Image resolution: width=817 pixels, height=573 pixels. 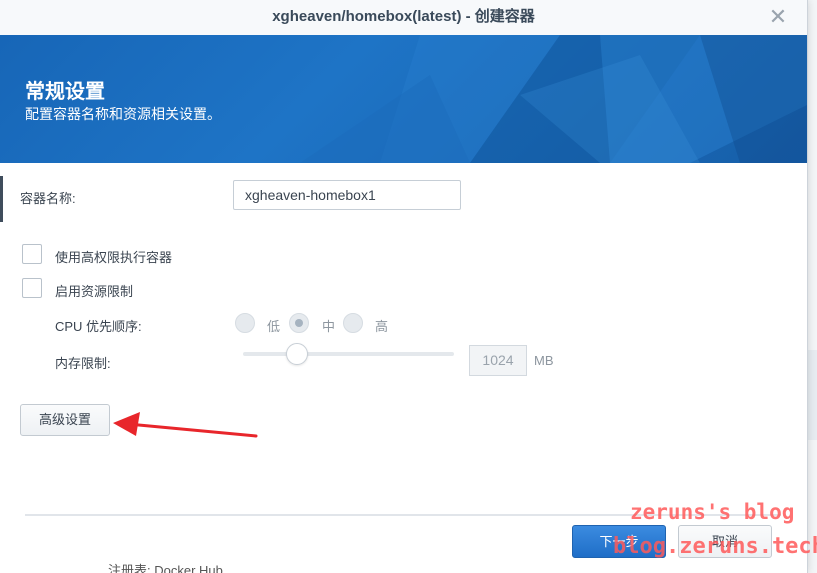 I want to click on cpu-medium-label: 中, so click(x=329, y=326).